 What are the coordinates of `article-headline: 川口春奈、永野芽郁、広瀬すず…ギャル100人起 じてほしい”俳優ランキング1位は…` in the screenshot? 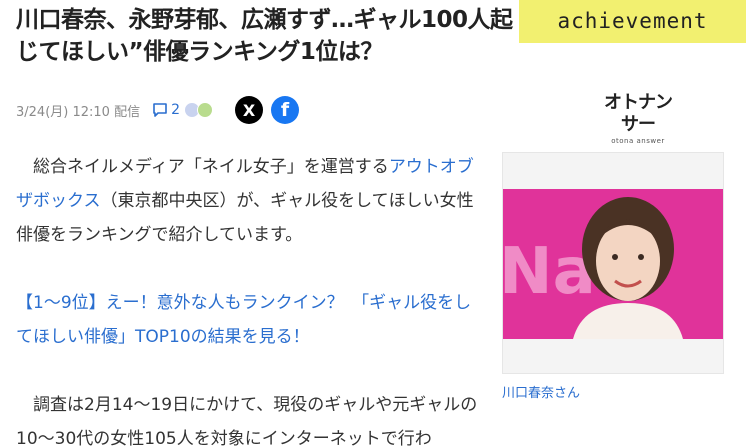 It's located at (276, 36).